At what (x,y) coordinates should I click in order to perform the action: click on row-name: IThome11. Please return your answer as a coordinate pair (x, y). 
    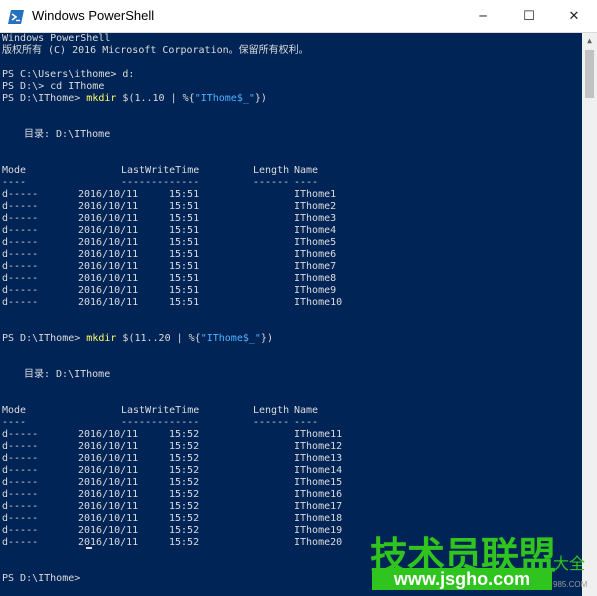
    Looking at the image, I should click on (318, 434).